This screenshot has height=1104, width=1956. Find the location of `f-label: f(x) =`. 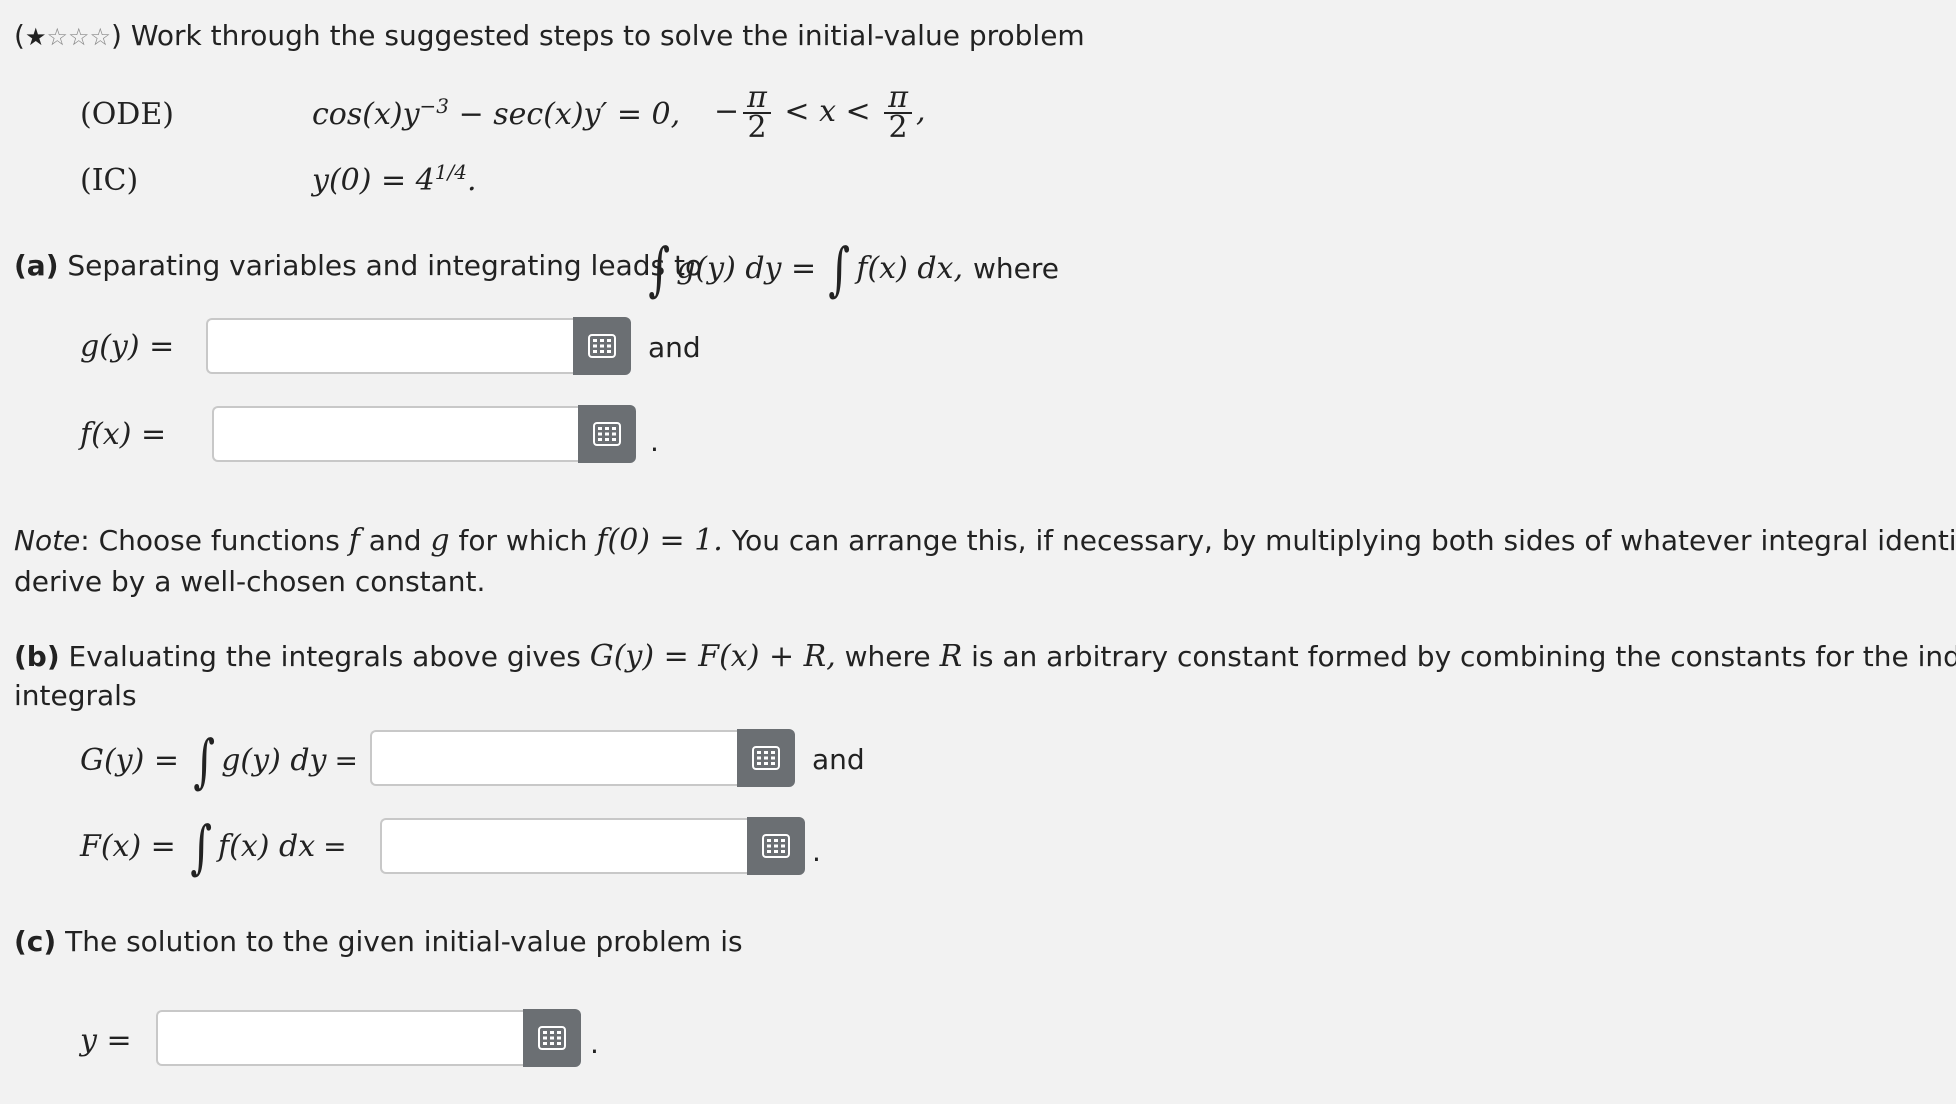

f-label: f(x) = is located at coordinates (123, 434).